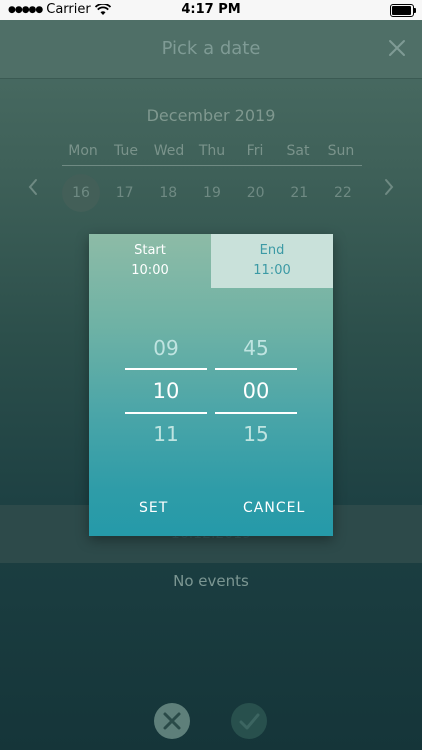 The image size is (422, 750). Describe the element at coordinates (272, 261) in the screenshot. I see `tab-end: End 11:00` at that location.